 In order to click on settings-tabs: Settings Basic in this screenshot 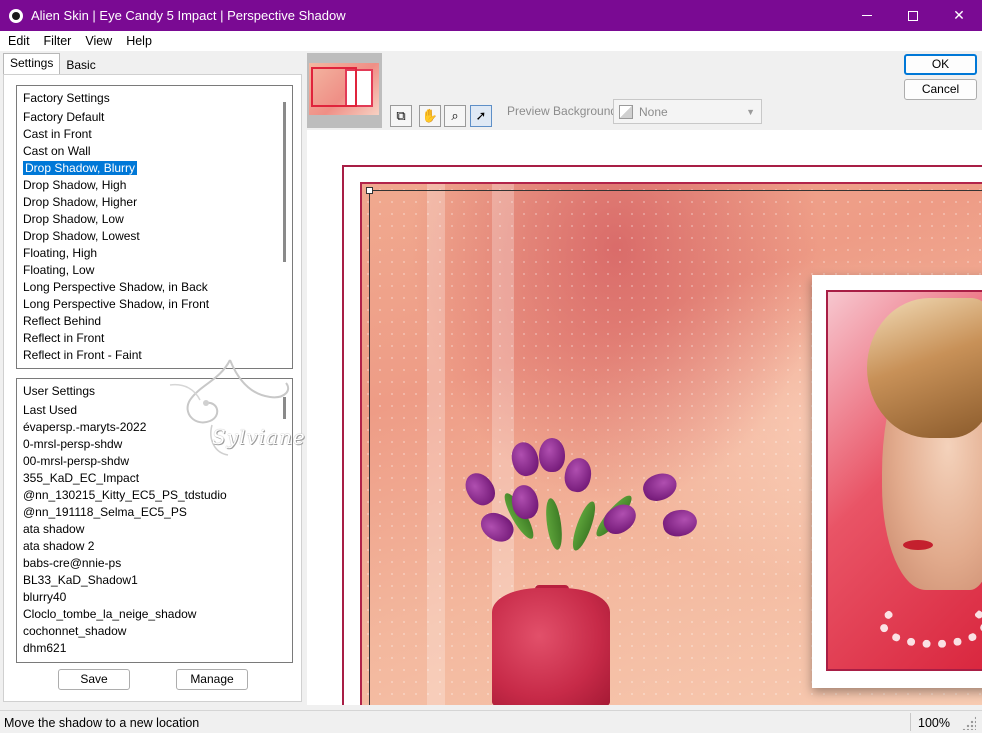, I will do `click(52, 64)`.